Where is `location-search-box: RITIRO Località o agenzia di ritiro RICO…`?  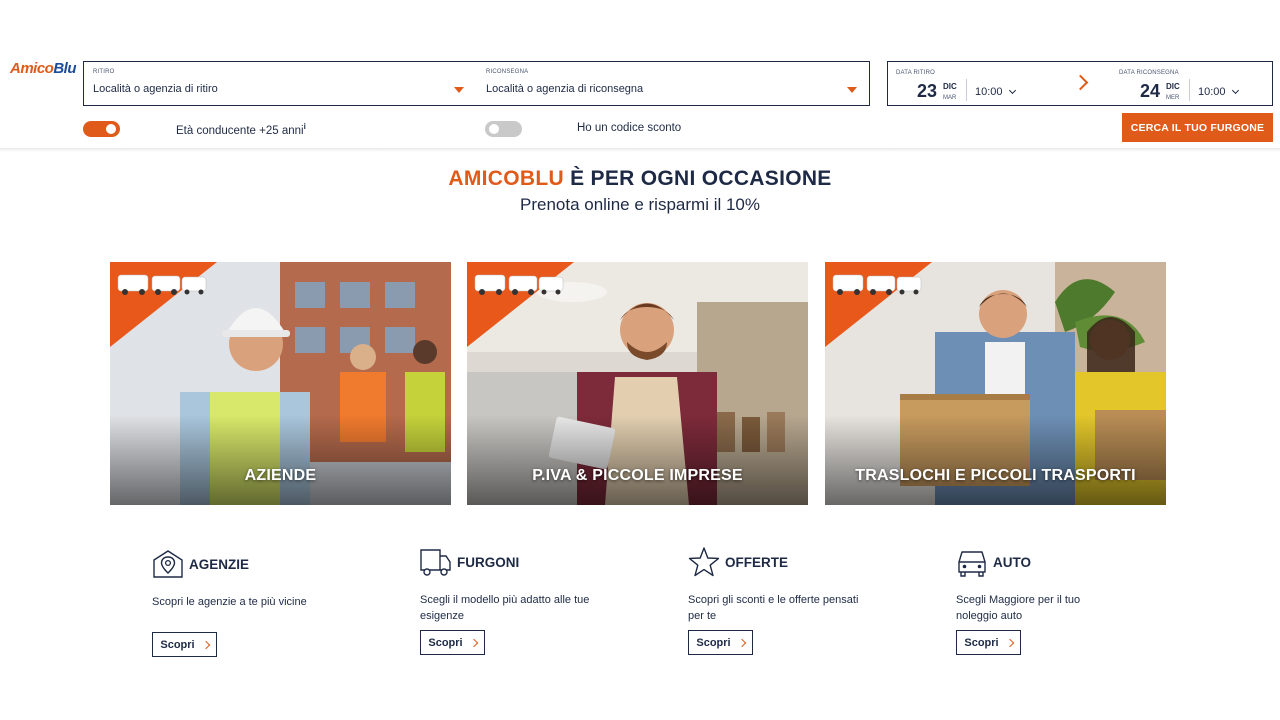
location-search-box: RITIRO Località o agenzia di ritiro RICO… is located at coordinates (476, 83).